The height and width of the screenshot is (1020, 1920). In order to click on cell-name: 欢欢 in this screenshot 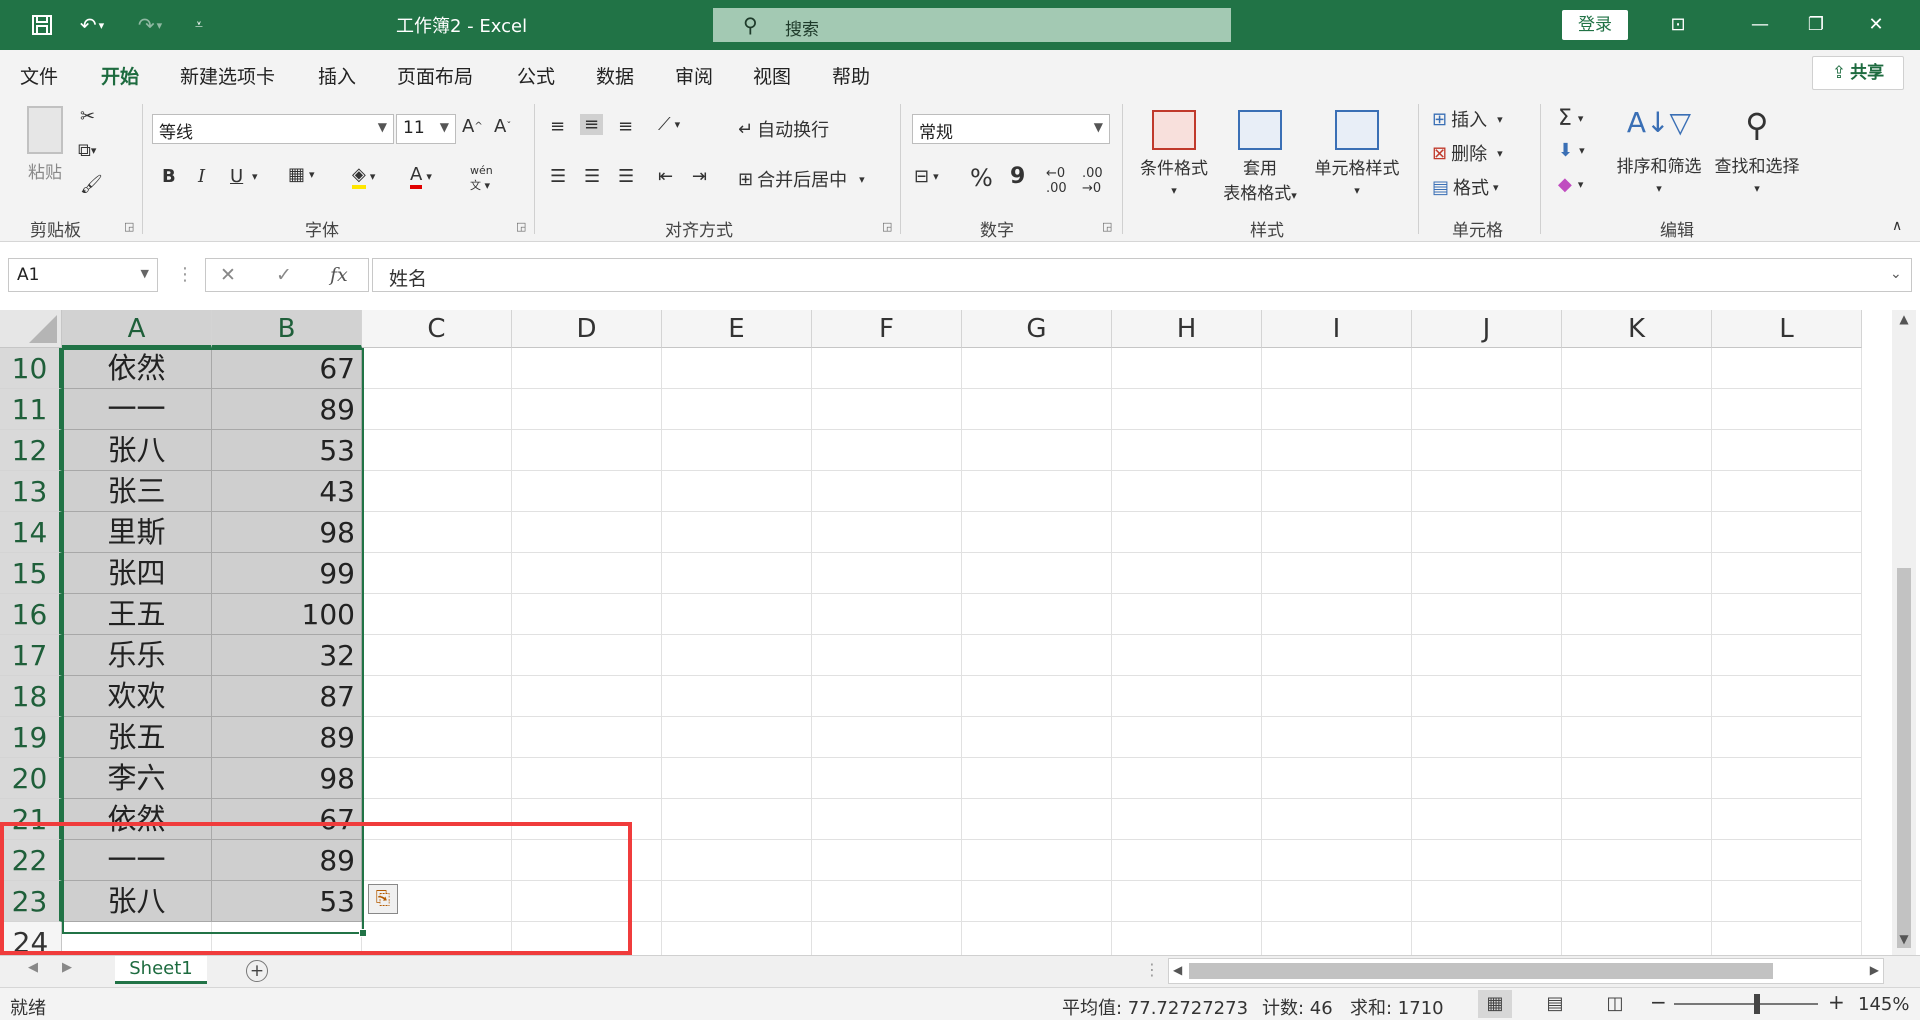, I will do `click(137, 696)`.